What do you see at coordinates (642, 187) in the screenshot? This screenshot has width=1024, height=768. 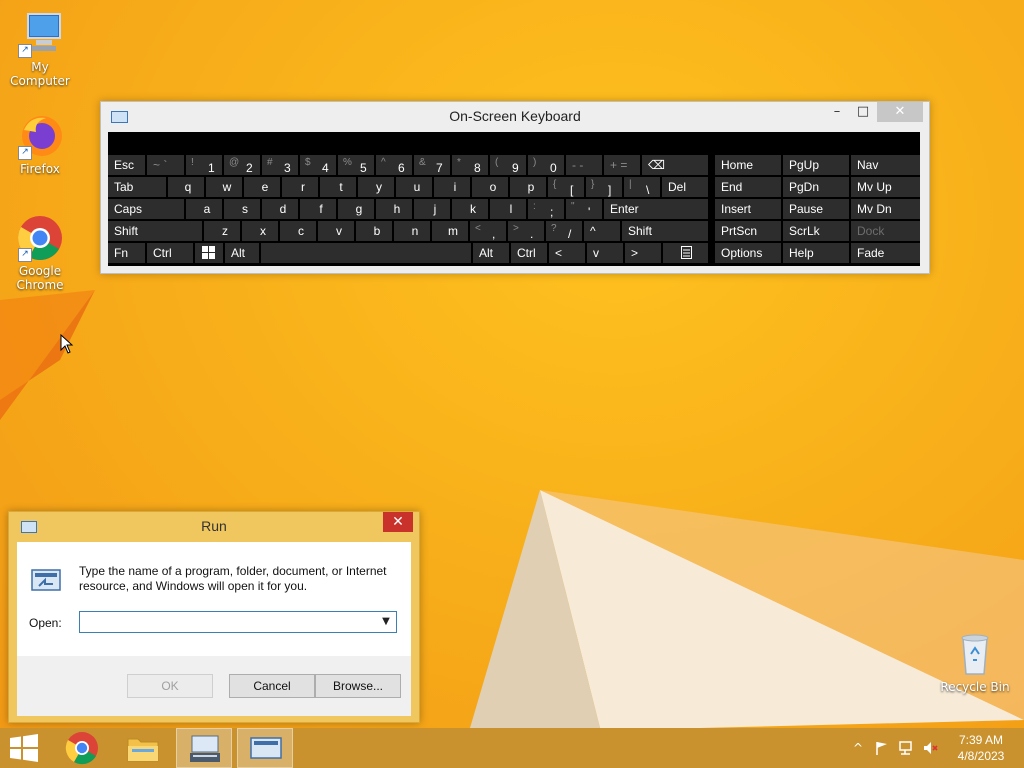 I see `key-backslash: | \` at bounding box center [642, 187].